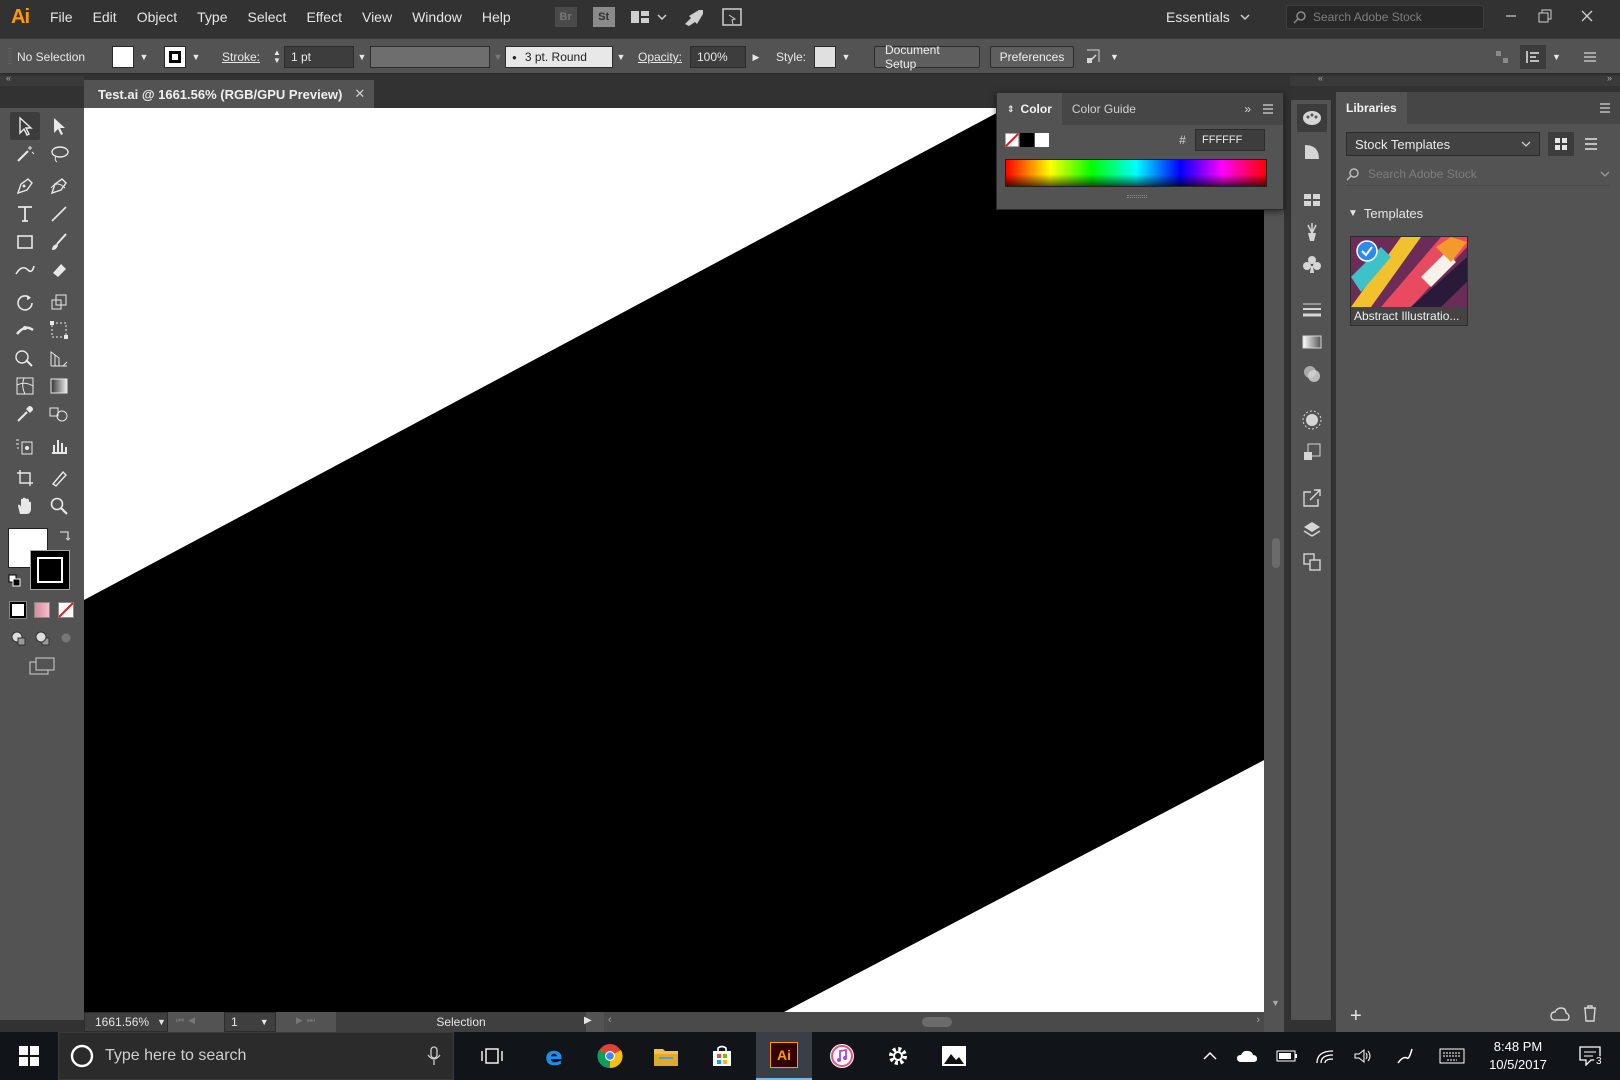  I want to click on rotate-tool, so click(25, 302).